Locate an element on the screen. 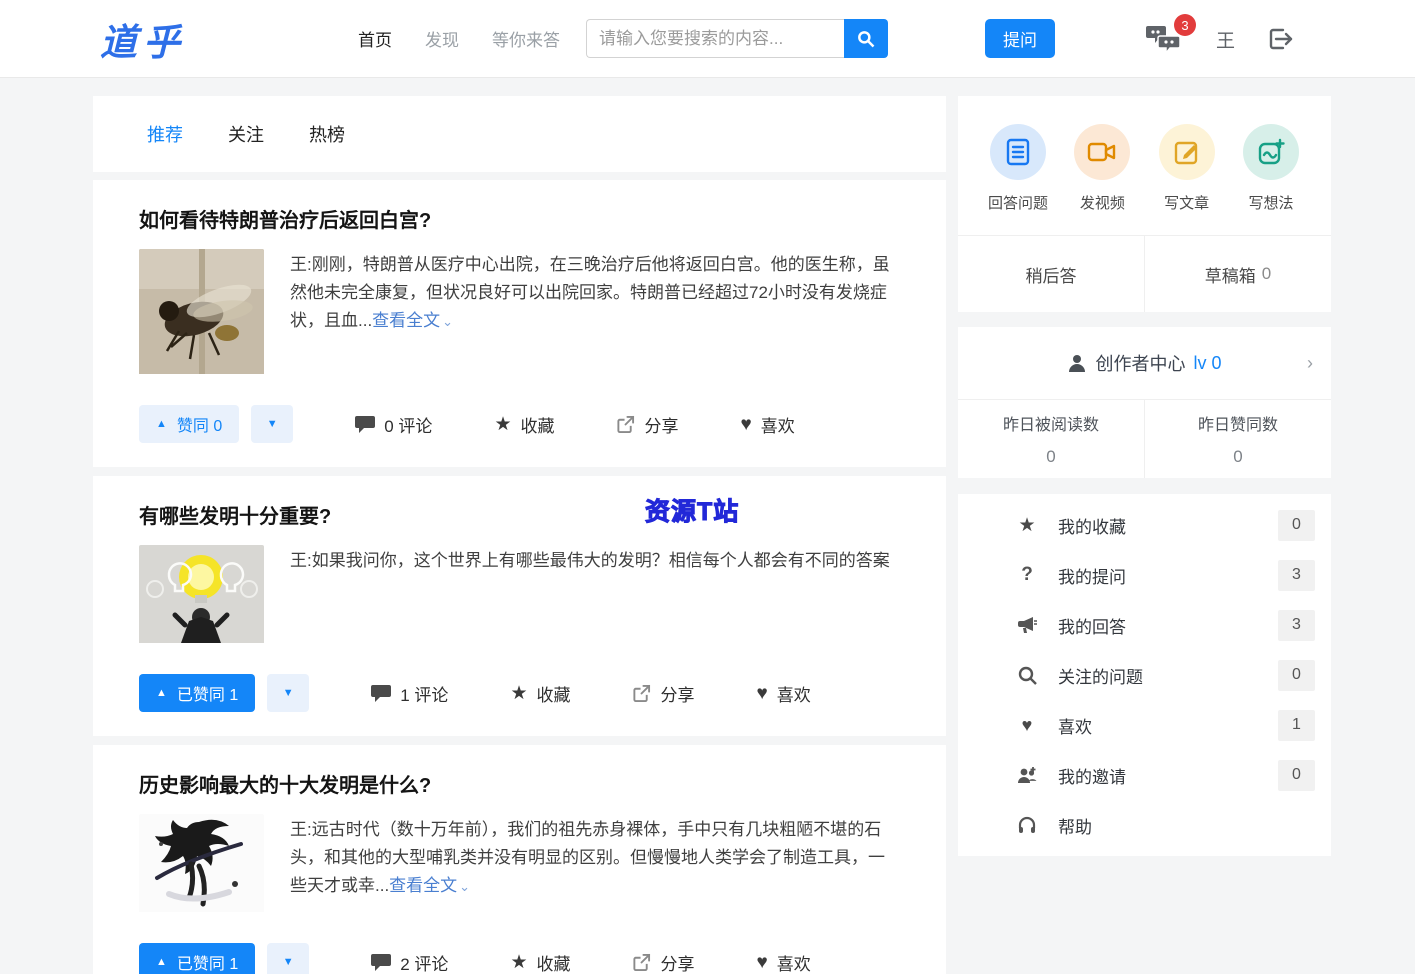 Image resolution: width=1415 pixels, height=974 pixels. search-input is located at coordinates (715, 38).